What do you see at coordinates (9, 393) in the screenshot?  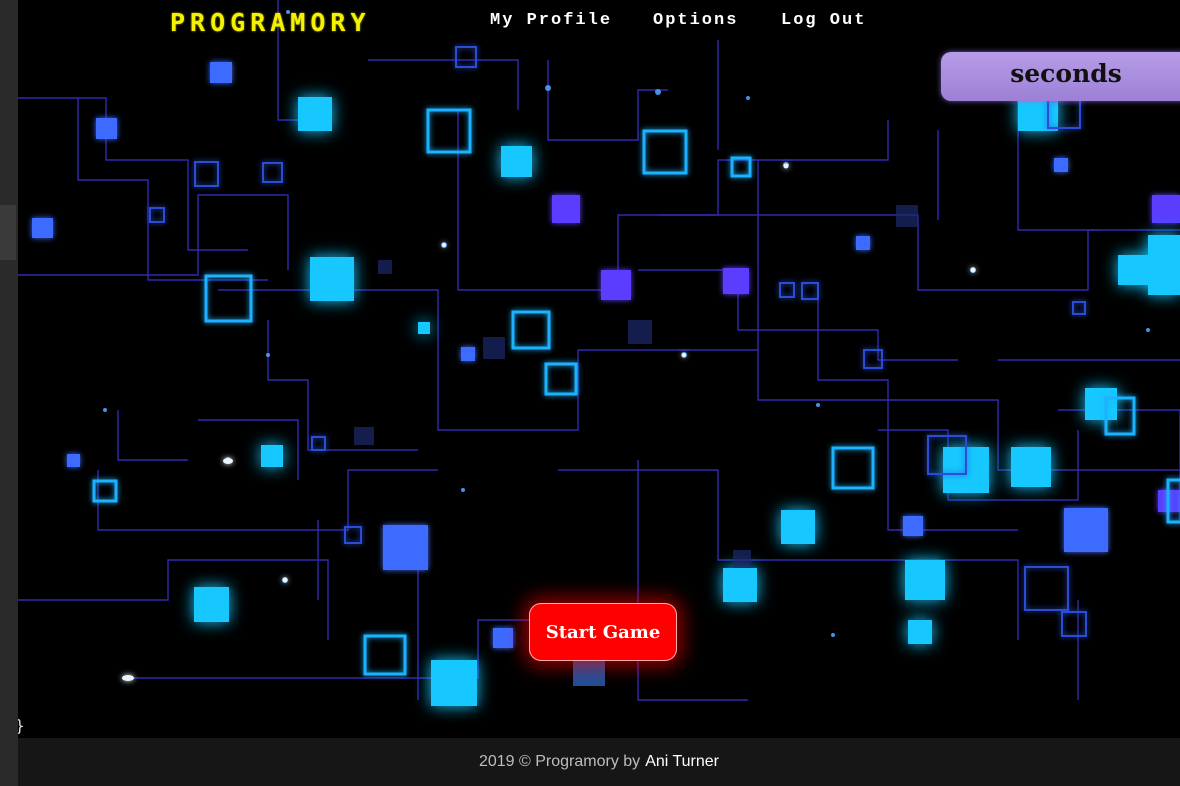 I see `left-gutter` at bounding box center [9, 393].